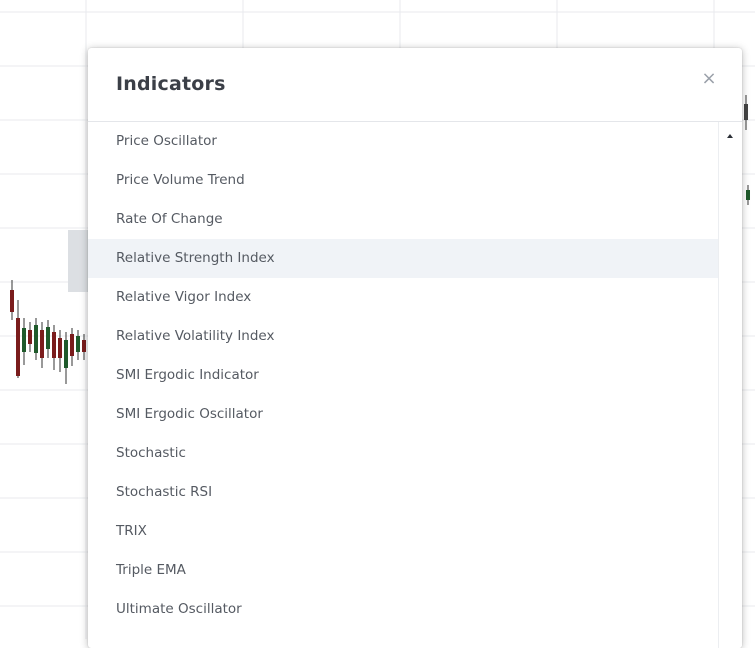  What do you see at coordinates (403, 375) in the screenshot?
I see `indicator-list-item: SMI Ergodic Indicator` at bounding box center [403, 375].